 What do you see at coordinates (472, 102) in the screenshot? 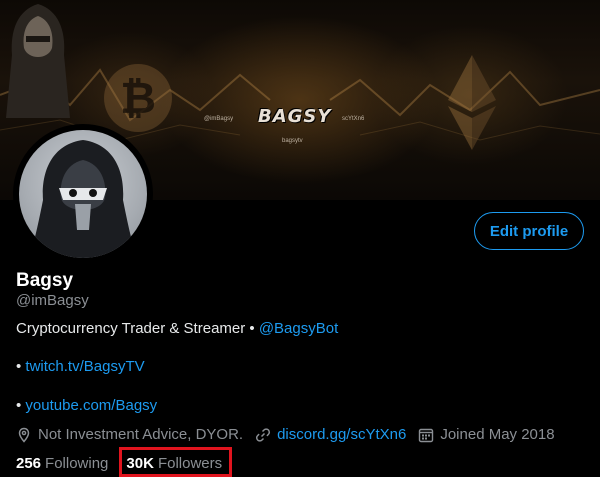
I see `ethereum-icon` at bounding box center [472, 102].